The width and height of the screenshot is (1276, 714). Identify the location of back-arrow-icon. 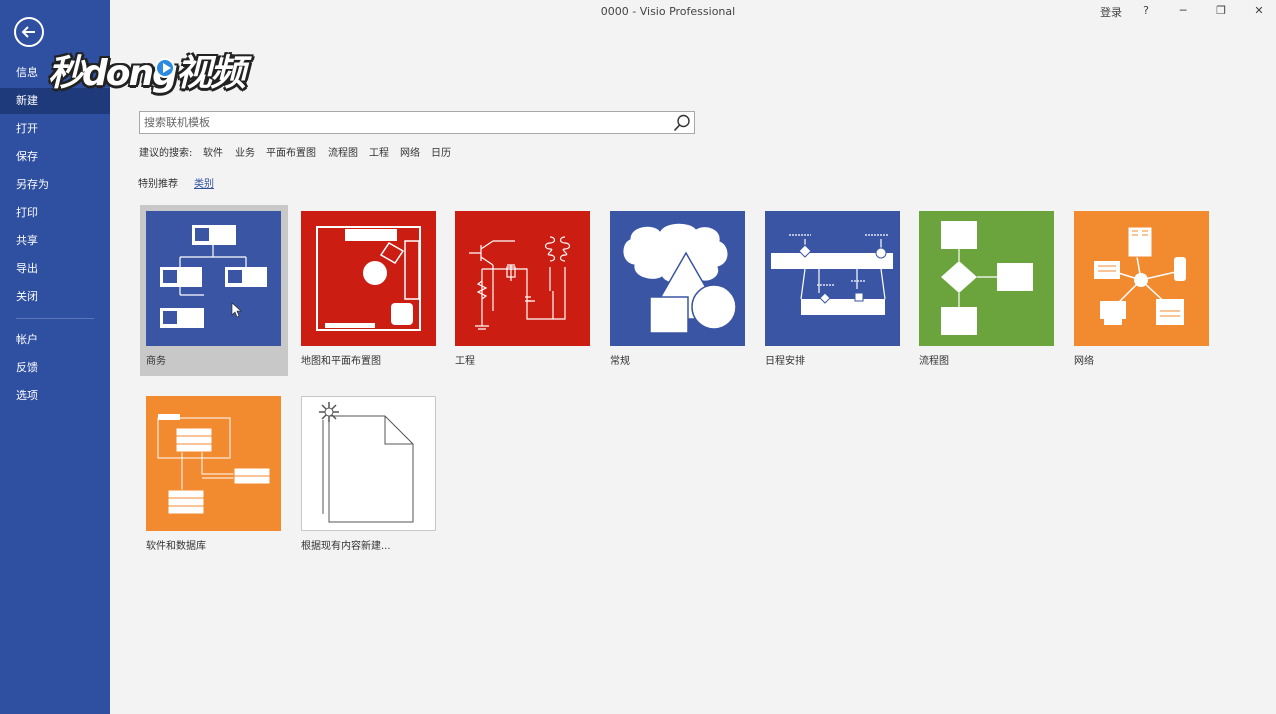
(29, 32).